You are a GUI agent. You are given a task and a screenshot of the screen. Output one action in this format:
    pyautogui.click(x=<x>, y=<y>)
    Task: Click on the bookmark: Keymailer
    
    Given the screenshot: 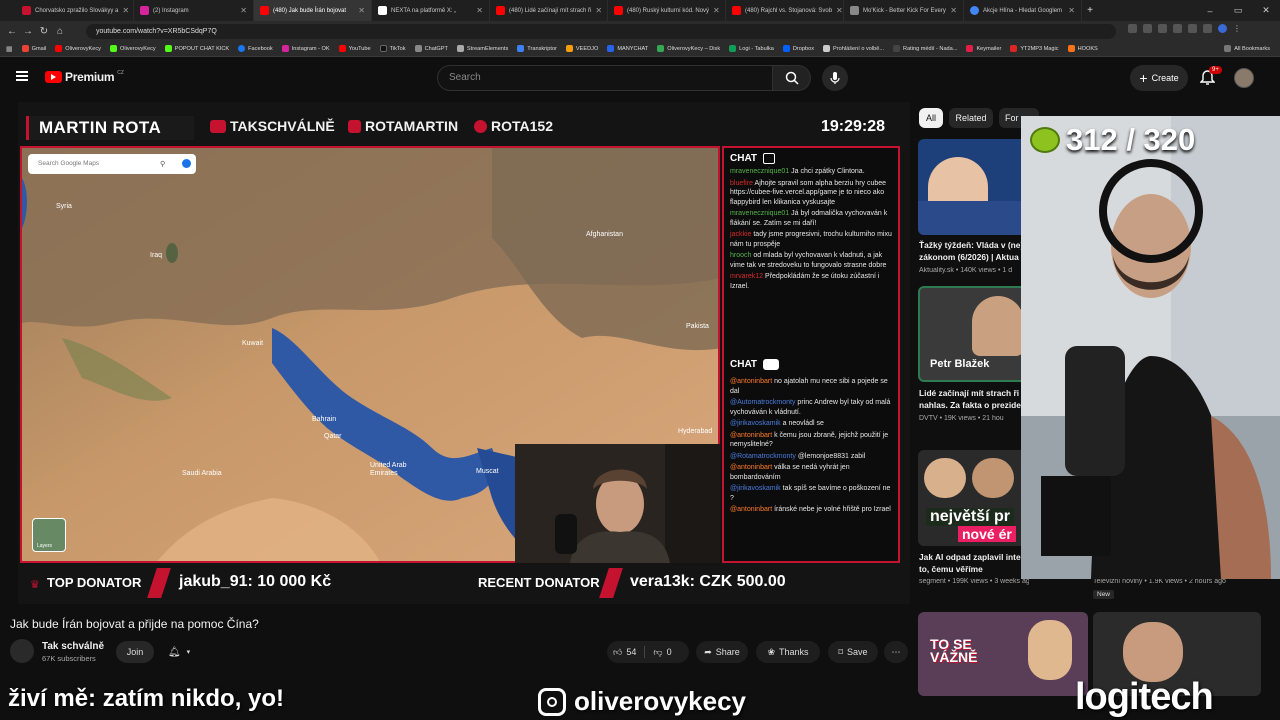 What is the action you would take?
    pyautogui.click(x=983, y=48)
    